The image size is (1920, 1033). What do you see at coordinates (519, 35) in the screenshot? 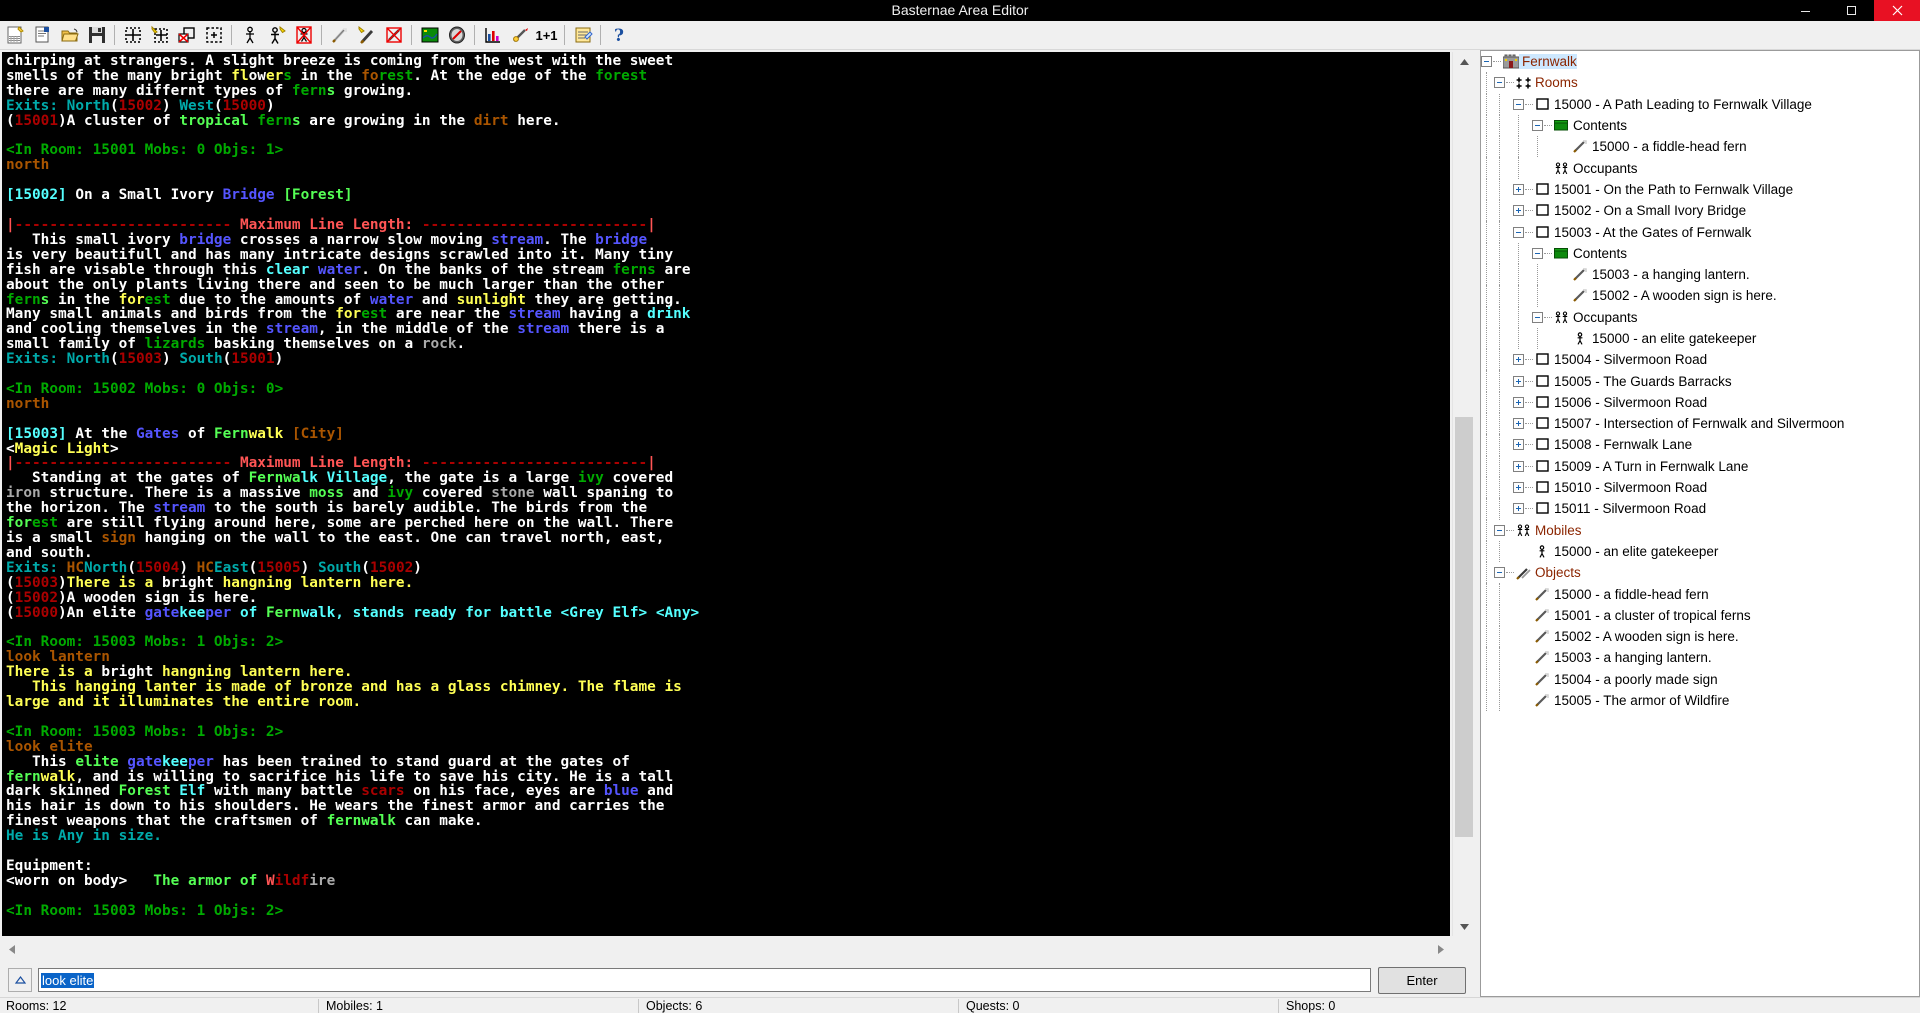
I see `quests-icon` at bounding box center [519, 35].